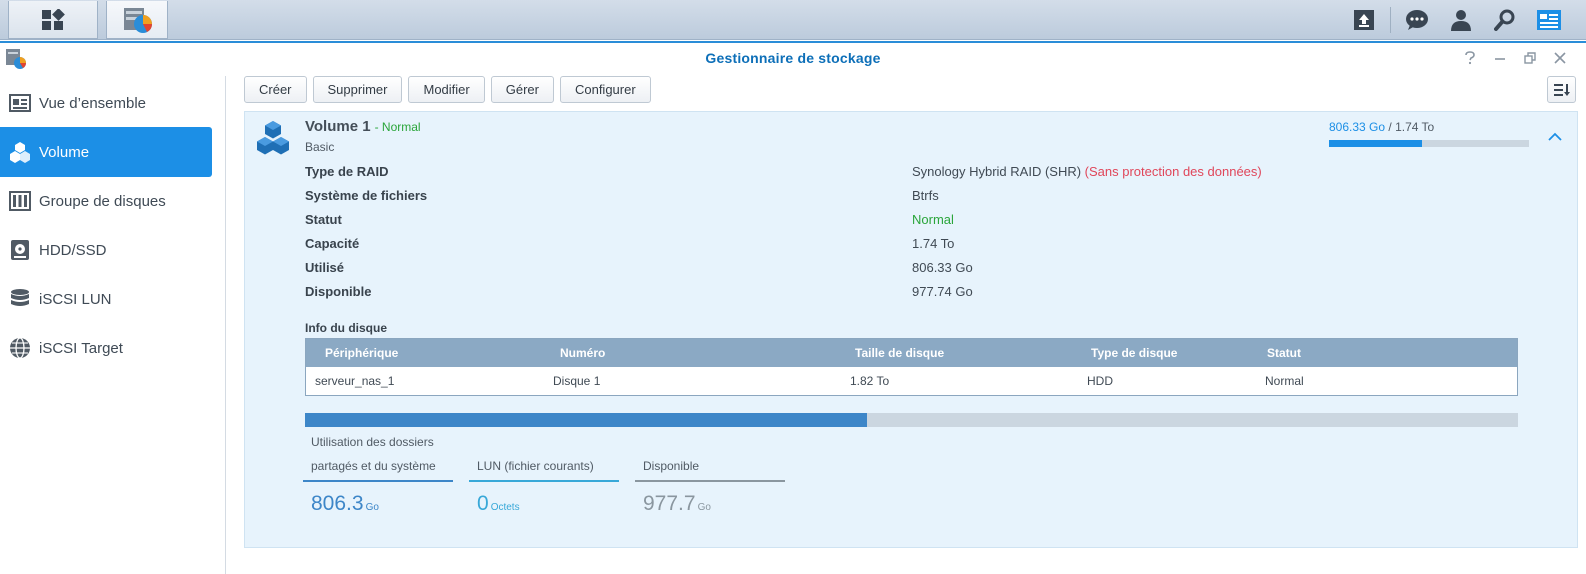 The height and width of the screenshot is (574, 1586). I want to click on sidebar-item-hdd-ssd: HDD/SSD, so click(106, 250).